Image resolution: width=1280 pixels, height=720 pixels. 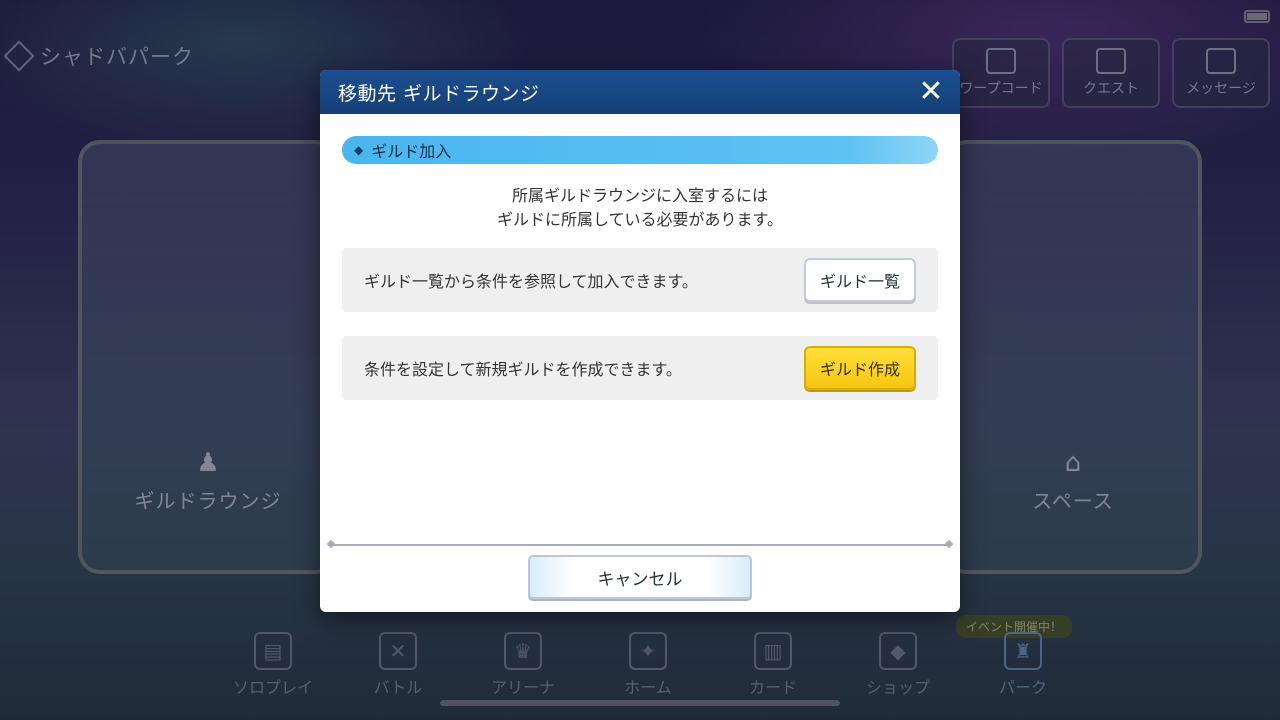 What do you see at coordinates (860, 368) in the screenshot?
I see `create-guild-button: ギルド作成` at bounding box center [860, 368].